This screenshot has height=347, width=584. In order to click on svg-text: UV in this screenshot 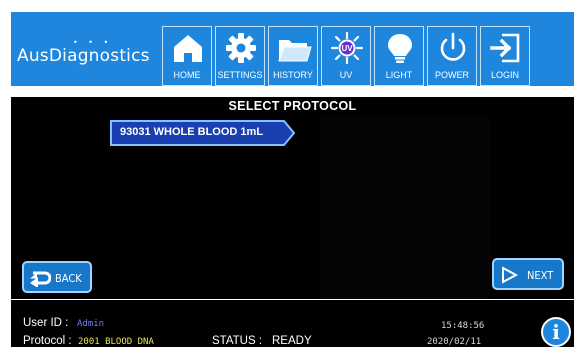, I will do `click(347, 48)`.